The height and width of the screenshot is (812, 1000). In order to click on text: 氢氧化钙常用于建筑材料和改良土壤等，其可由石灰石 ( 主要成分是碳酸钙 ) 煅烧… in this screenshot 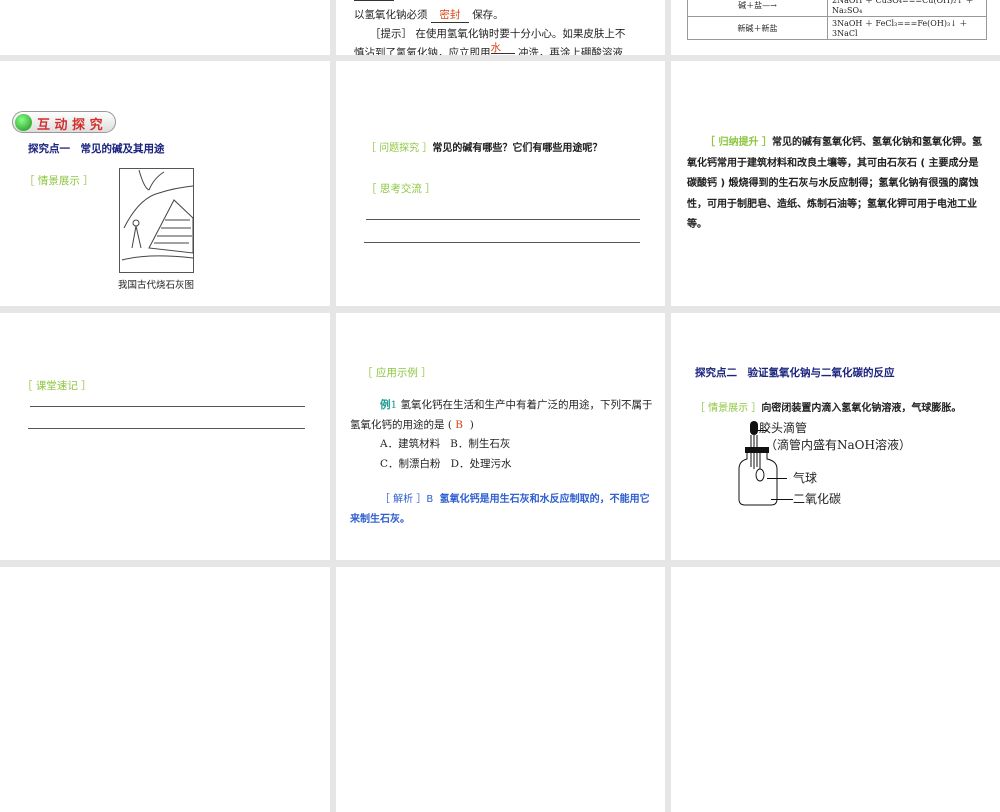, I will do `click(834, 183)`.